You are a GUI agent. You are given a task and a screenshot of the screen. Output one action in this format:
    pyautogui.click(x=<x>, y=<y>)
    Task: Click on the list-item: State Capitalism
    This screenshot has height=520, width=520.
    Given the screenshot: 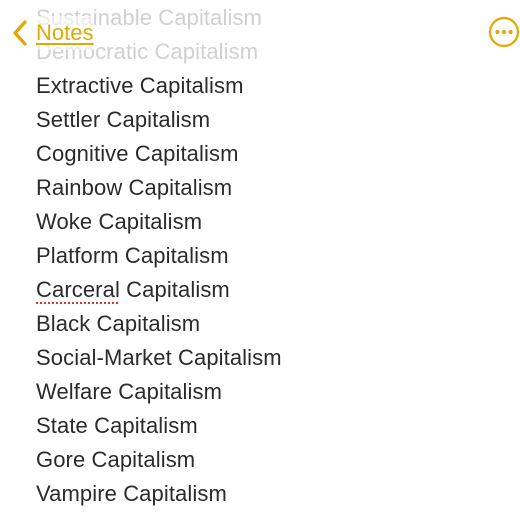 What is the action you would take?
    pyautogui.click(x=117, y=425)
    